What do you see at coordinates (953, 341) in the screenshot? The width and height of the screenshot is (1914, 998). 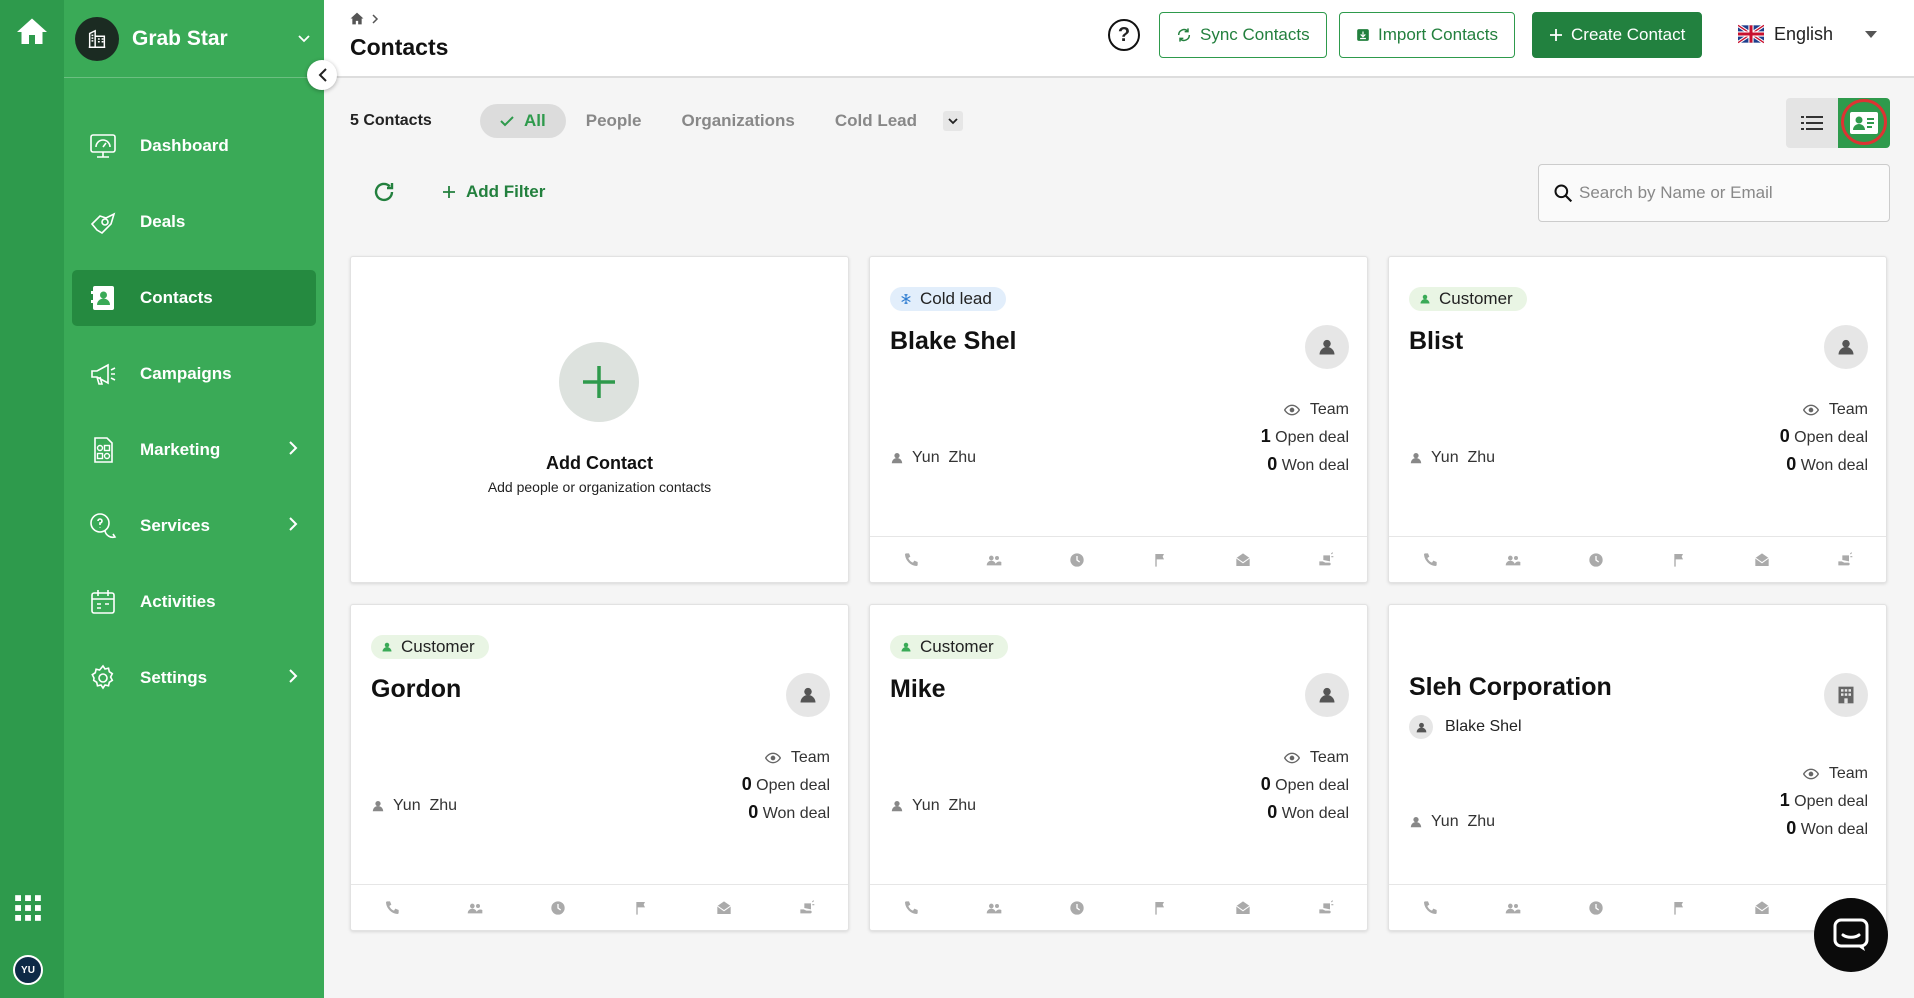 I see `contact-name: Blake Shel` at bounding box center [953, 341].